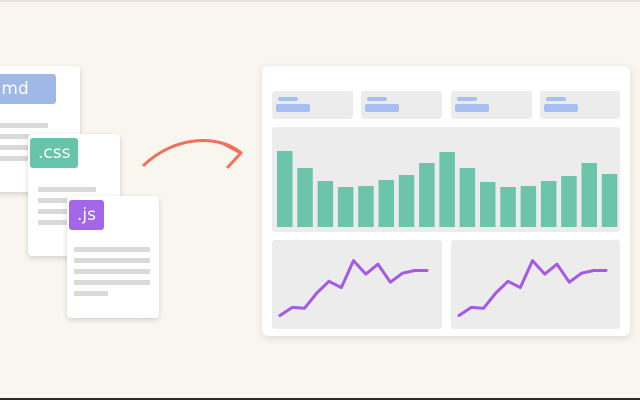  Describe the element at coordinates (320, 1) in the screenshot. I see `top-divider` at that location.